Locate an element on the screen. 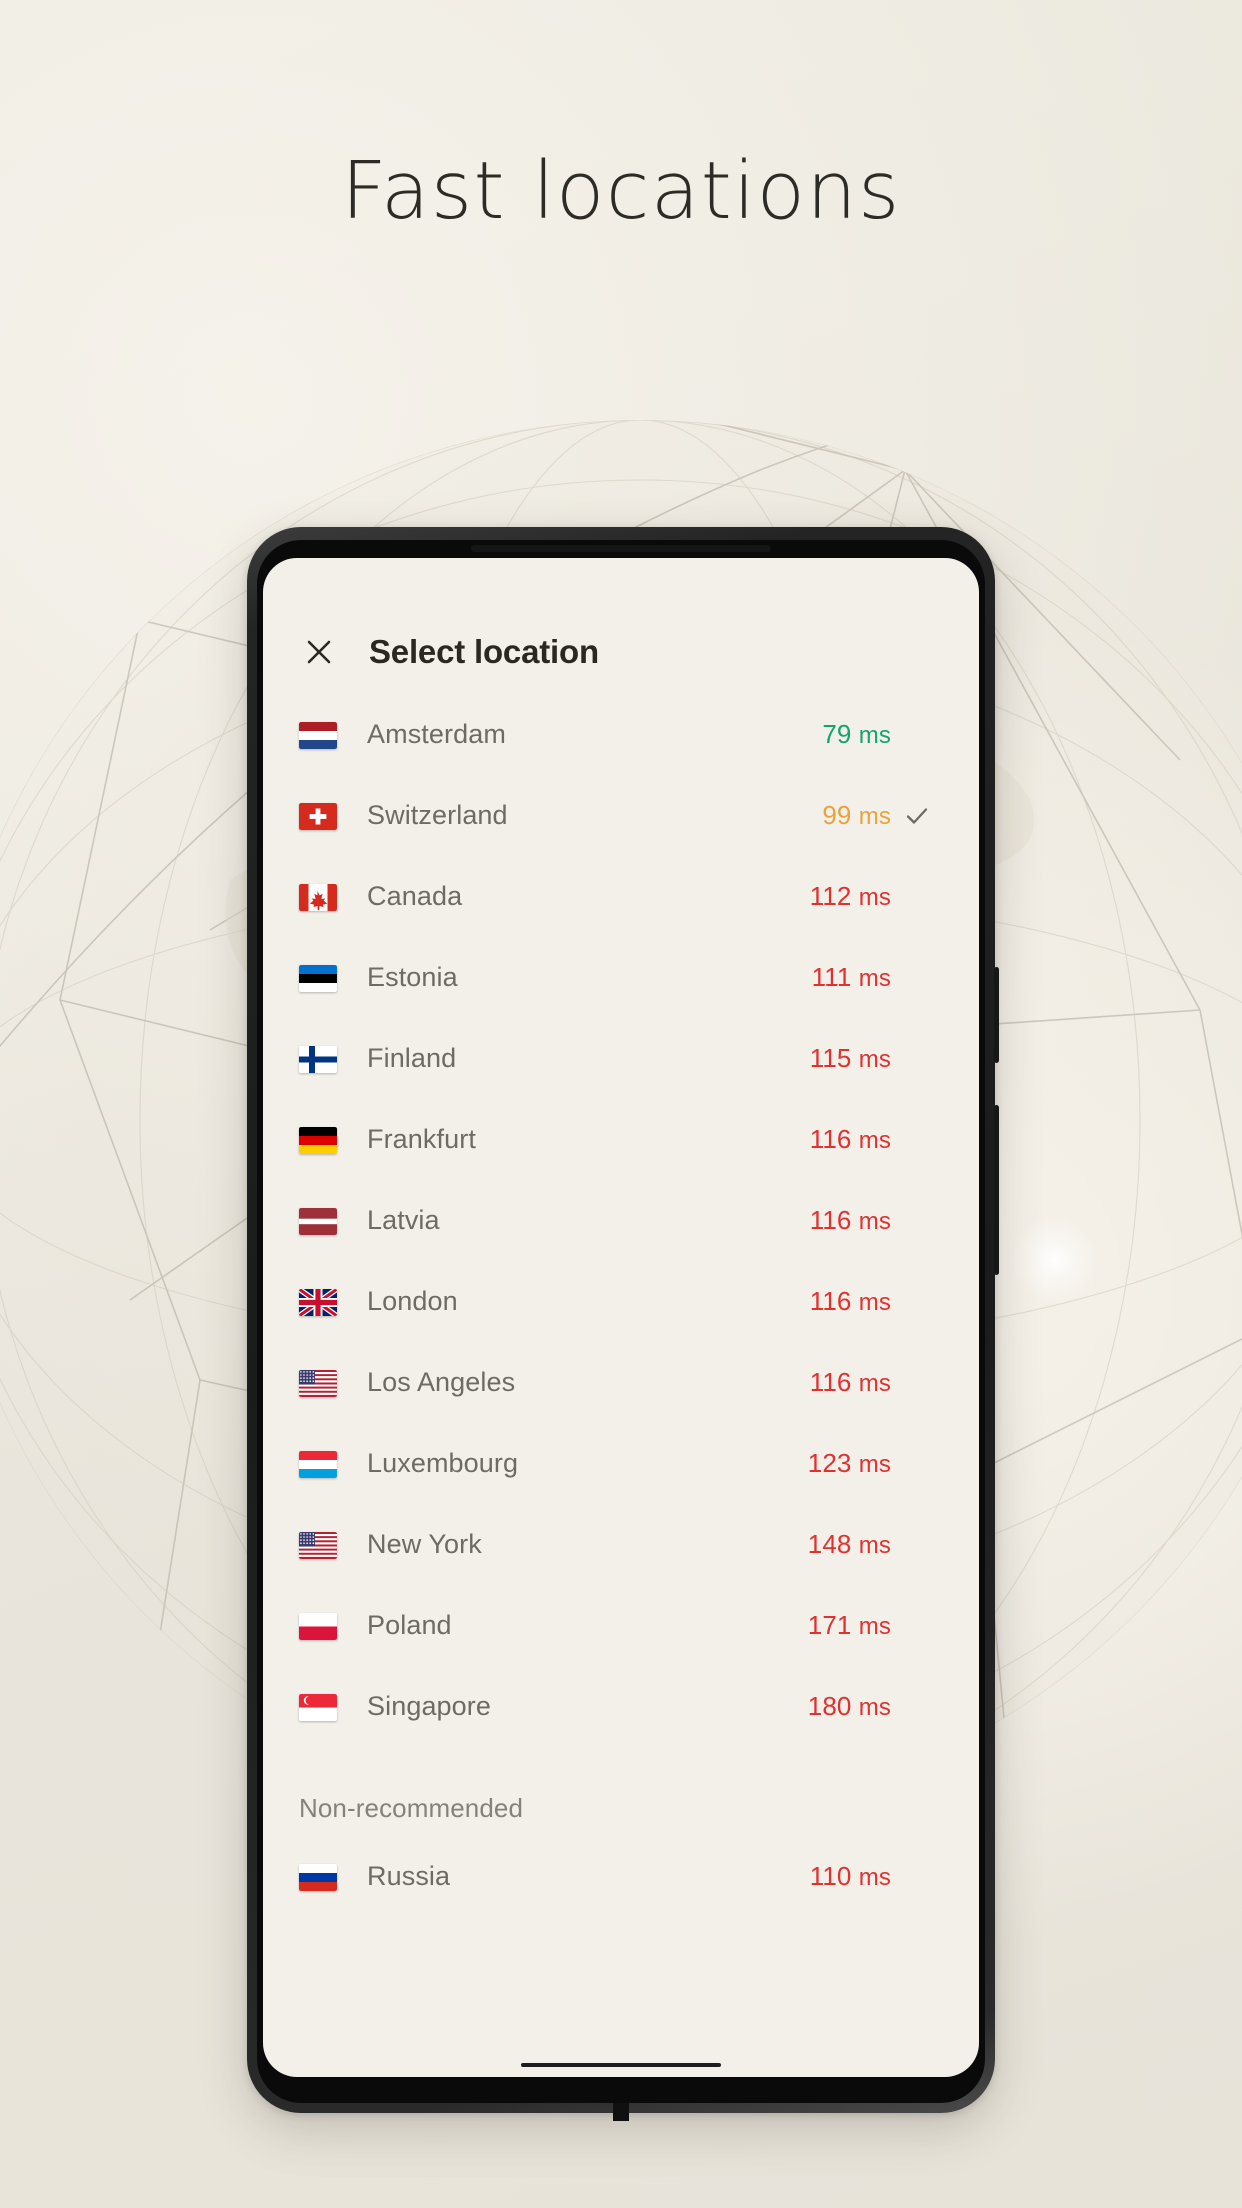 The image size is (1242, 2208). location-row: Canada 112 ms is located at coordinates (621, 896).